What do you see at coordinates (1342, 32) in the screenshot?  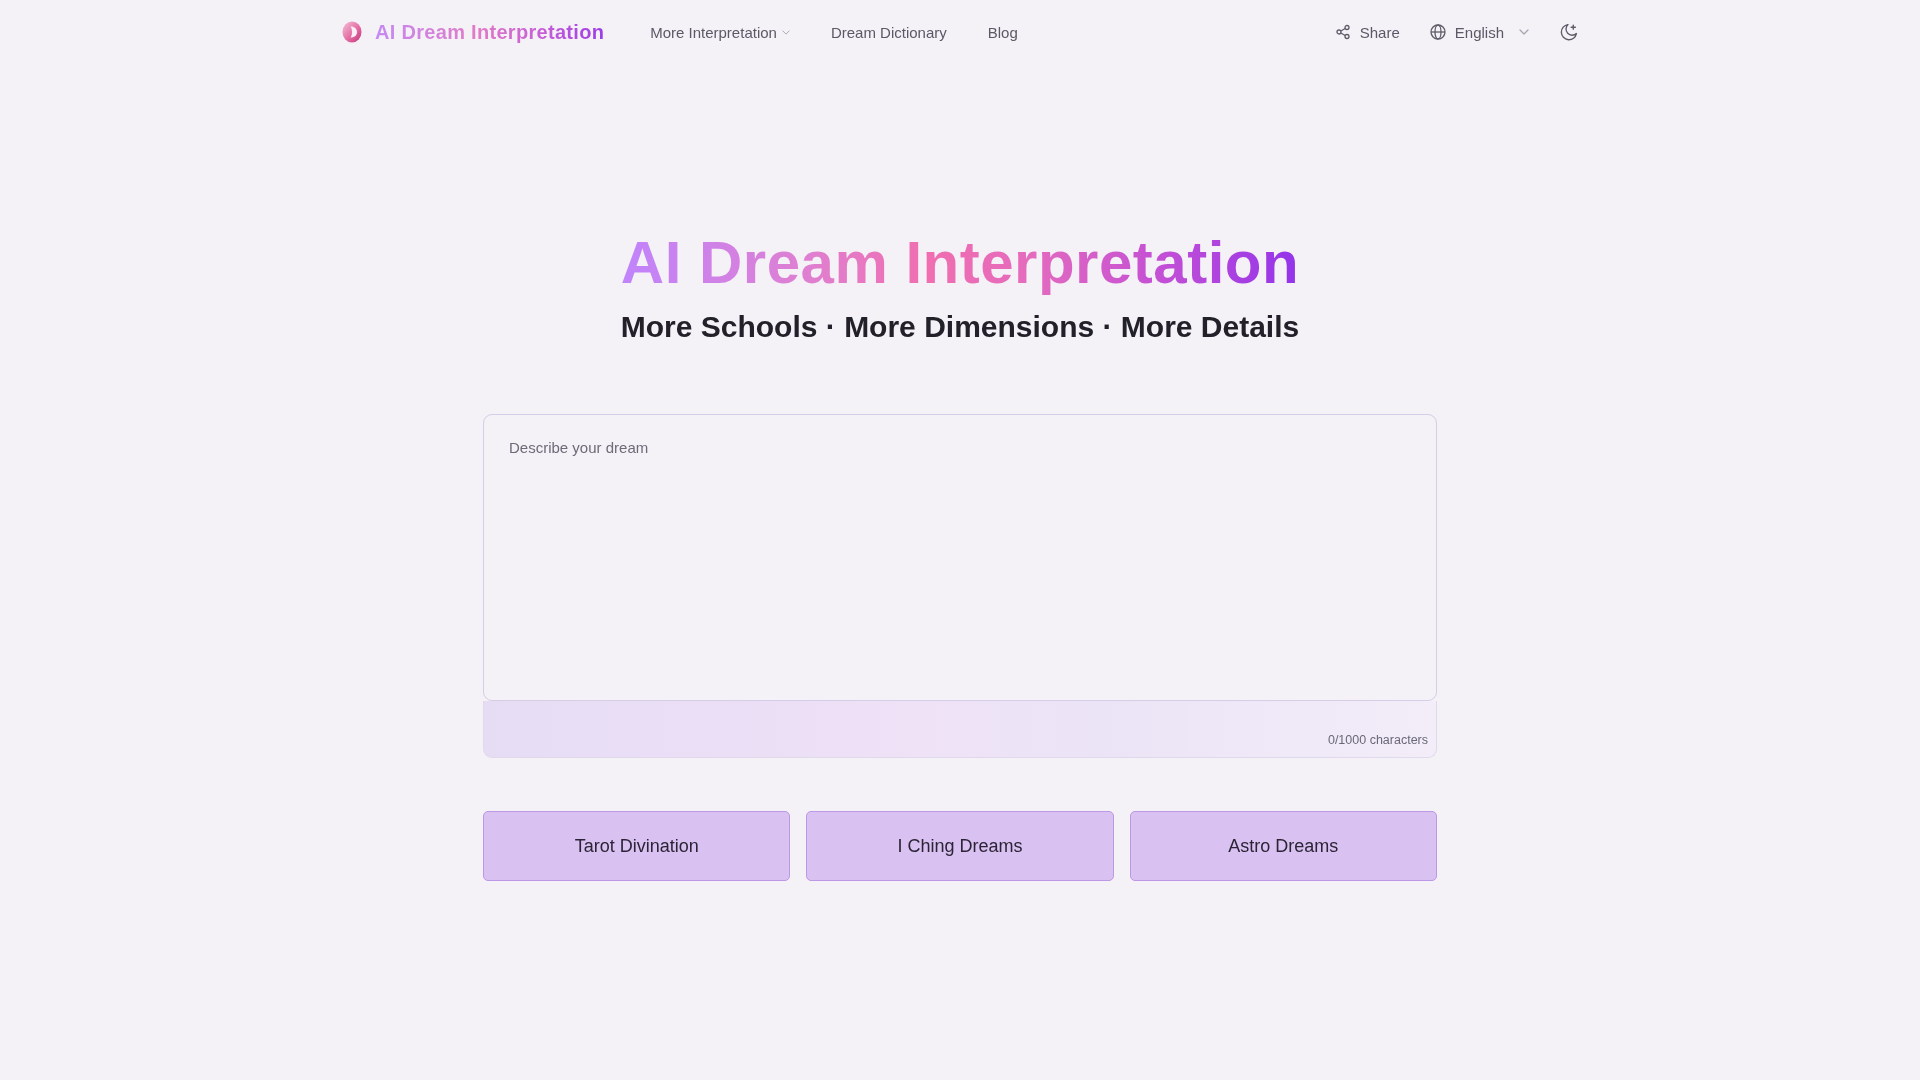 I see `share-icon` at bounding box center [1342, 32].